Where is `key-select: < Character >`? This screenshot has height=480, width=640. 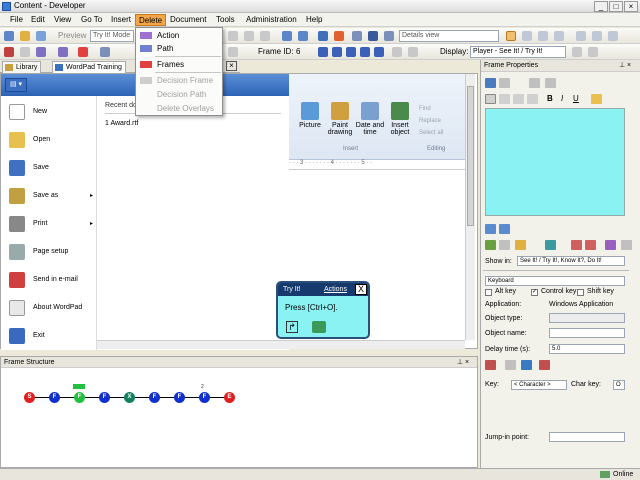
key-select: < Character > is located at coordinates (539, 385).